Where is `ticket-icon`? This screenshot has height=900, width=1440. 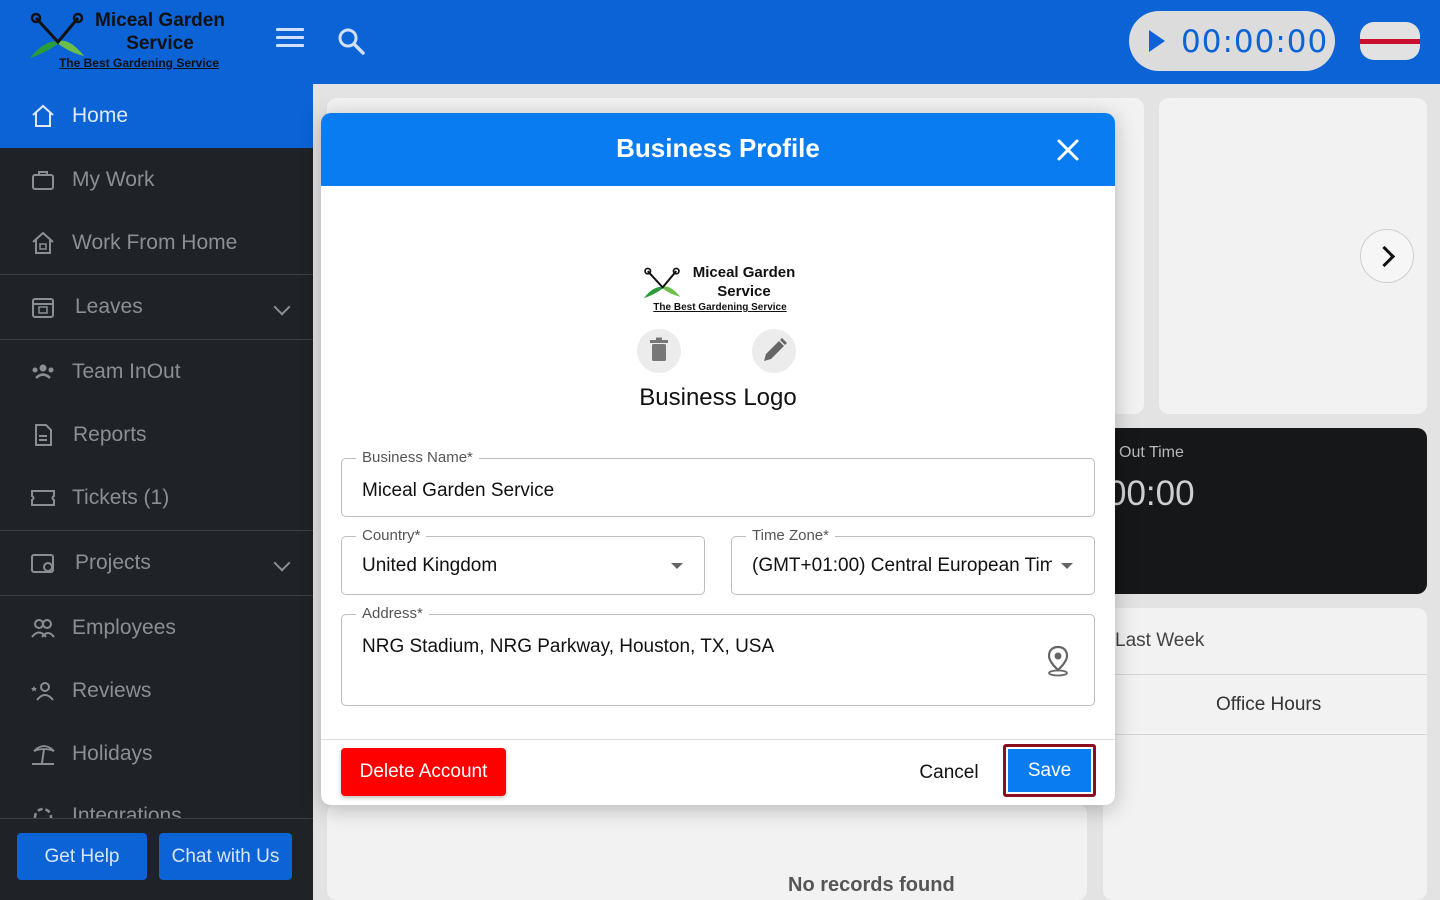 ticket-icon is located at coordinates (43, 498).